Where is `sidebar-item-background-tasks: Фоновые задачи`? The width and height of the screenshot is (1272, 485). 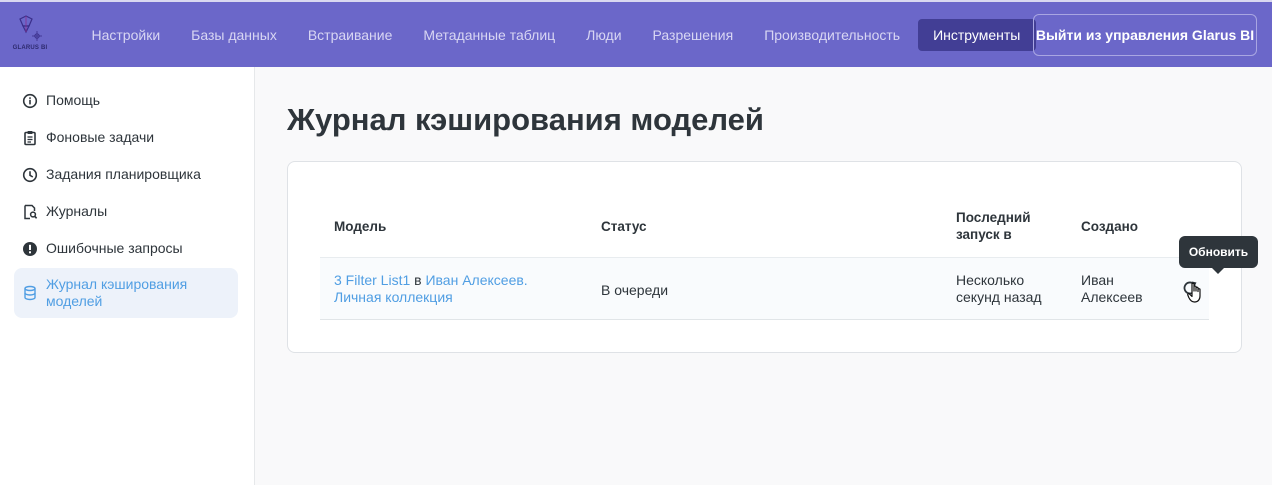
sidebar-item-background-tasks: Фоновые задачи is located at coordinates (126, 137).